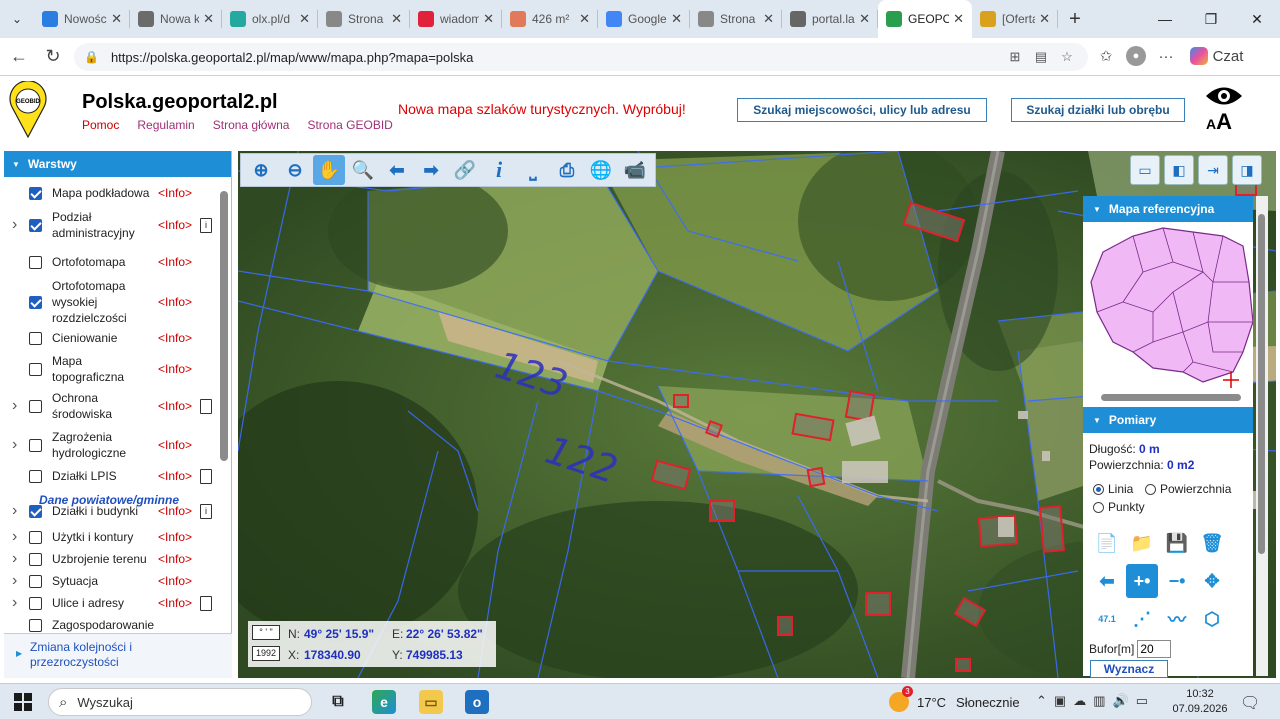 The image size is (1280, 719). Describe the element at coordinates (1213, 170) in the screenshot. I see `layout-arrow-icon: ⇥` at that location.